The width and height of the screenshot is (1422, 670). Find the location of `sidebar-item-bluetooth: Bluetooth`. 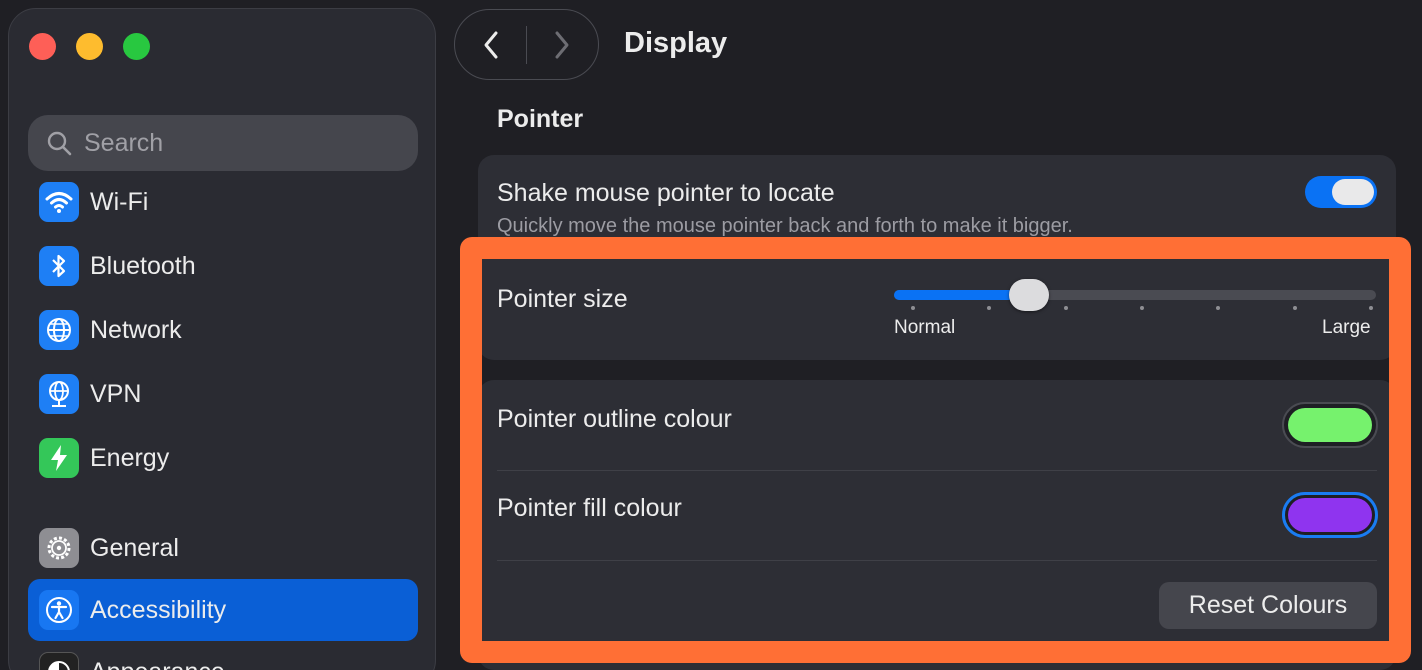

sidebar-item-bluetooth: Bluetooth is located at coordinates (223, 266).